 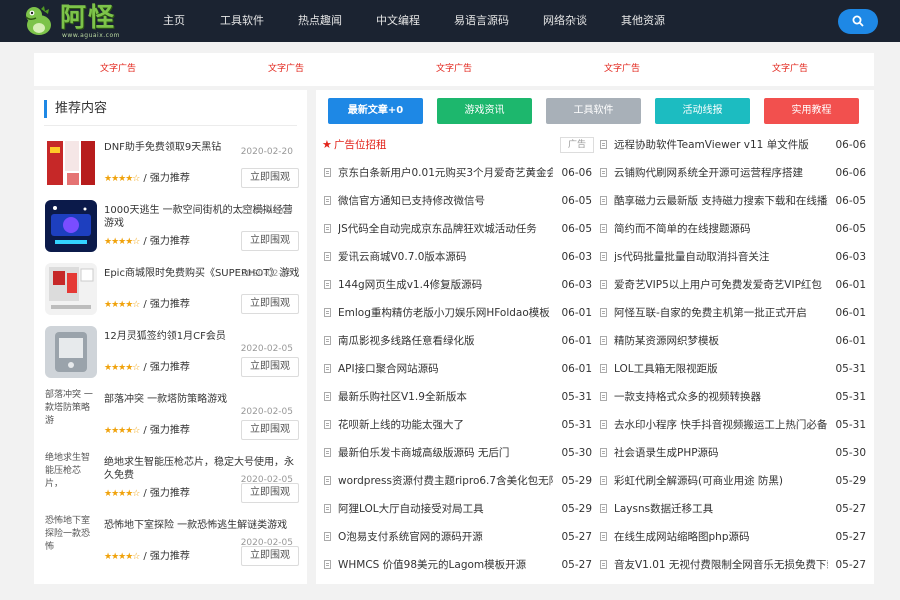 I want to click on article-row: 最新伯乐发卡商城高级版源码 无后门 05-30, so click(x=458, y=455).